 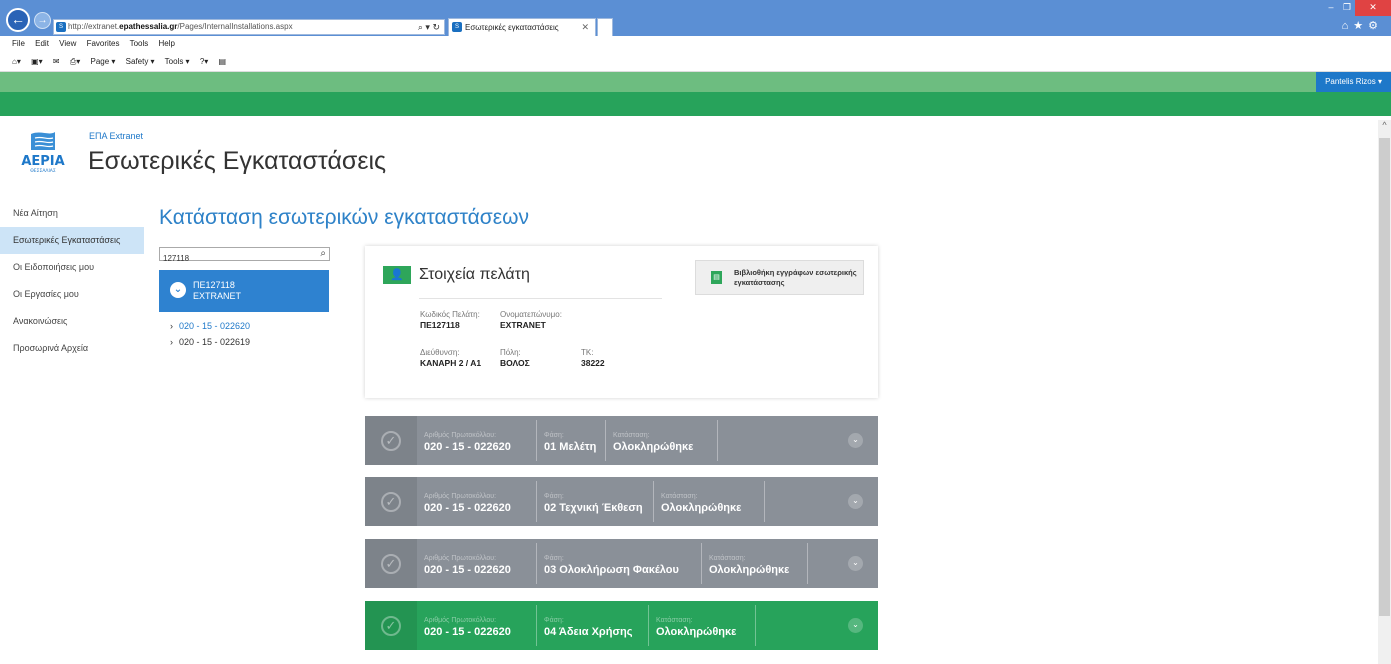 What do you see at coordinates (244, 291) in the screenshot?
I see `selected-customer-card: ⌄ ΠΕ127118 EXTRANET` at bounding box center [244, 291].